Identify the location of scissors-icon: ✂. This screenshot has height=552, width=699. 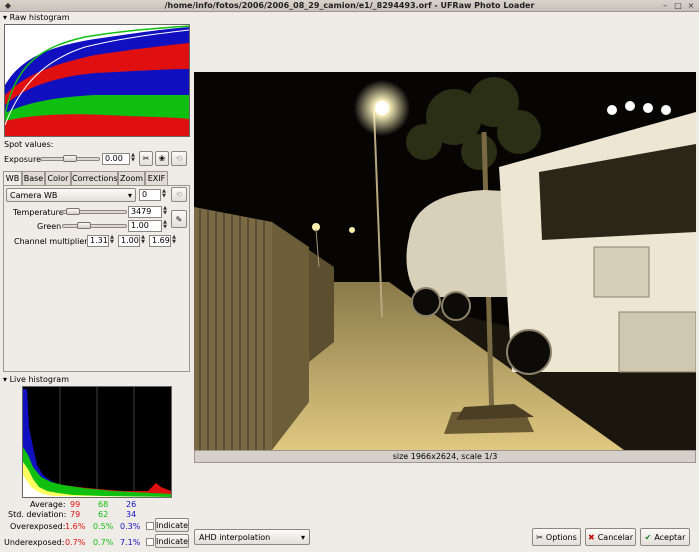
(146, 158).